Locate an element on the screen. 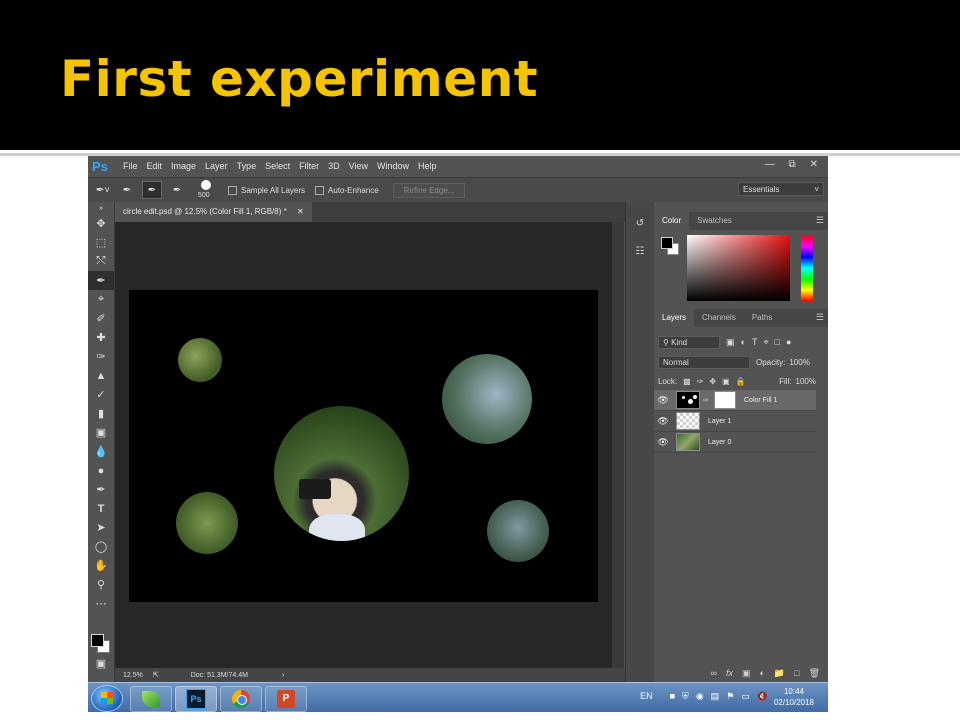  lock-position-icon: ✥ is located at coordinates (712, 381).